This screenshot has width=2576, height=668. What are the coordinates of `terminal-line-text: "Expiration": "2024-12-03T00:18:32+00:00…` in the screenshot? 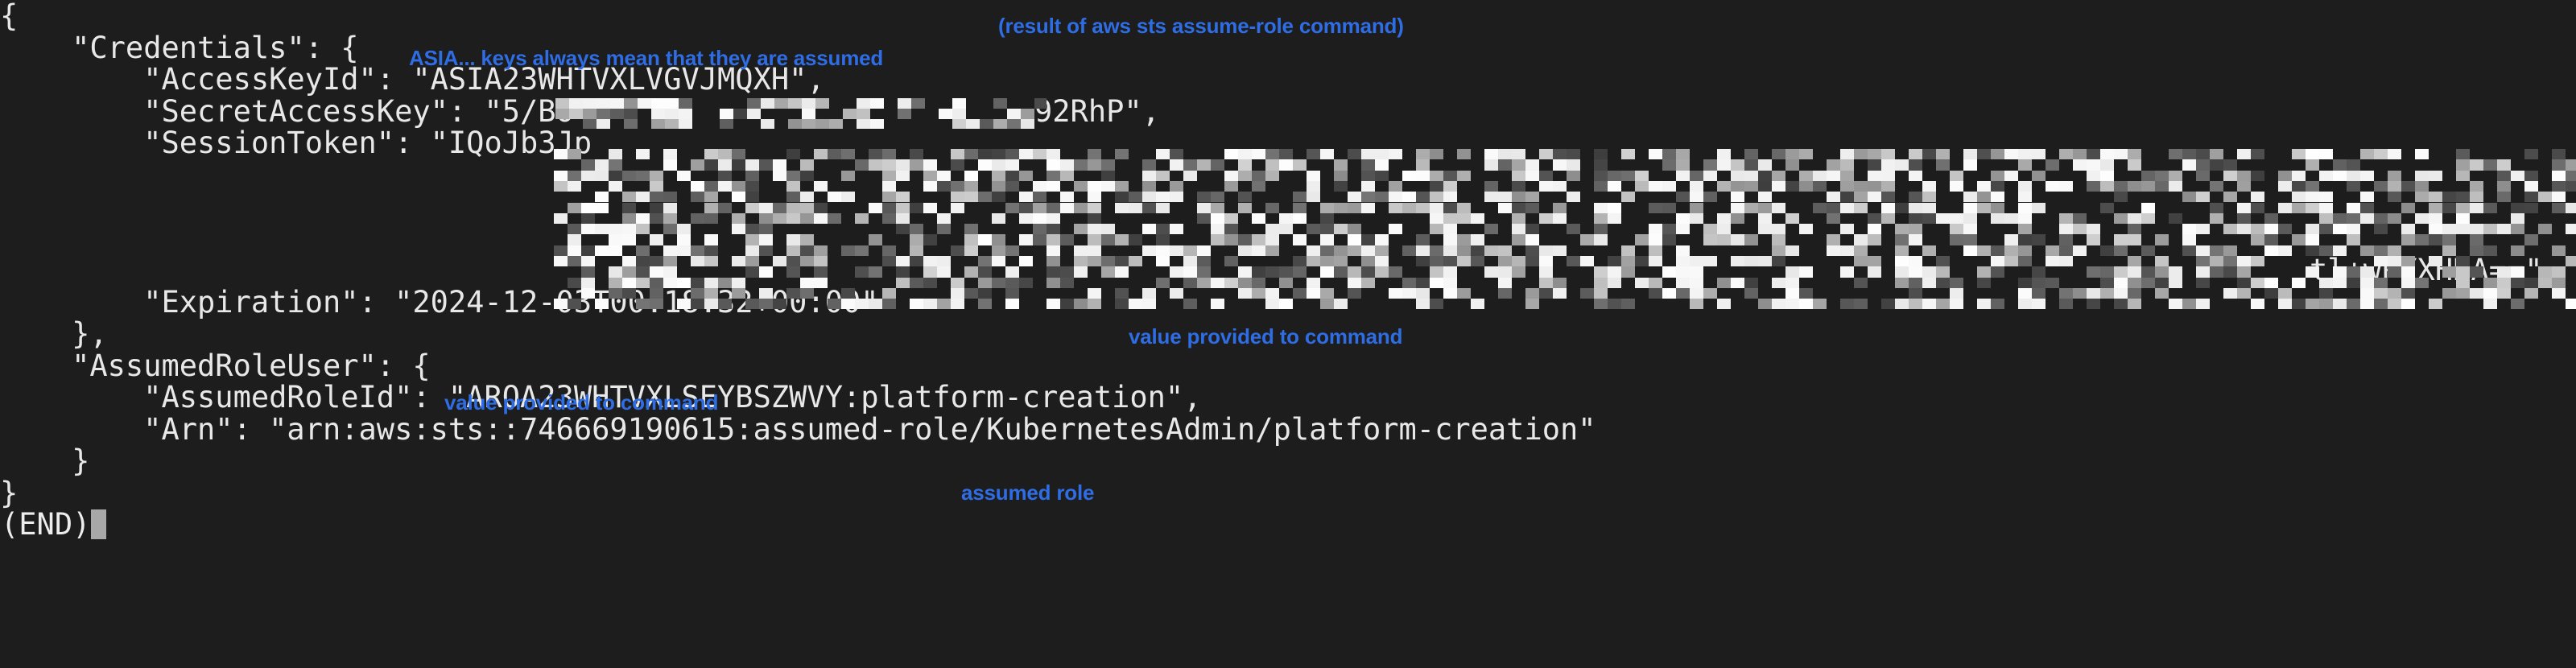 It's located at (439, 302).